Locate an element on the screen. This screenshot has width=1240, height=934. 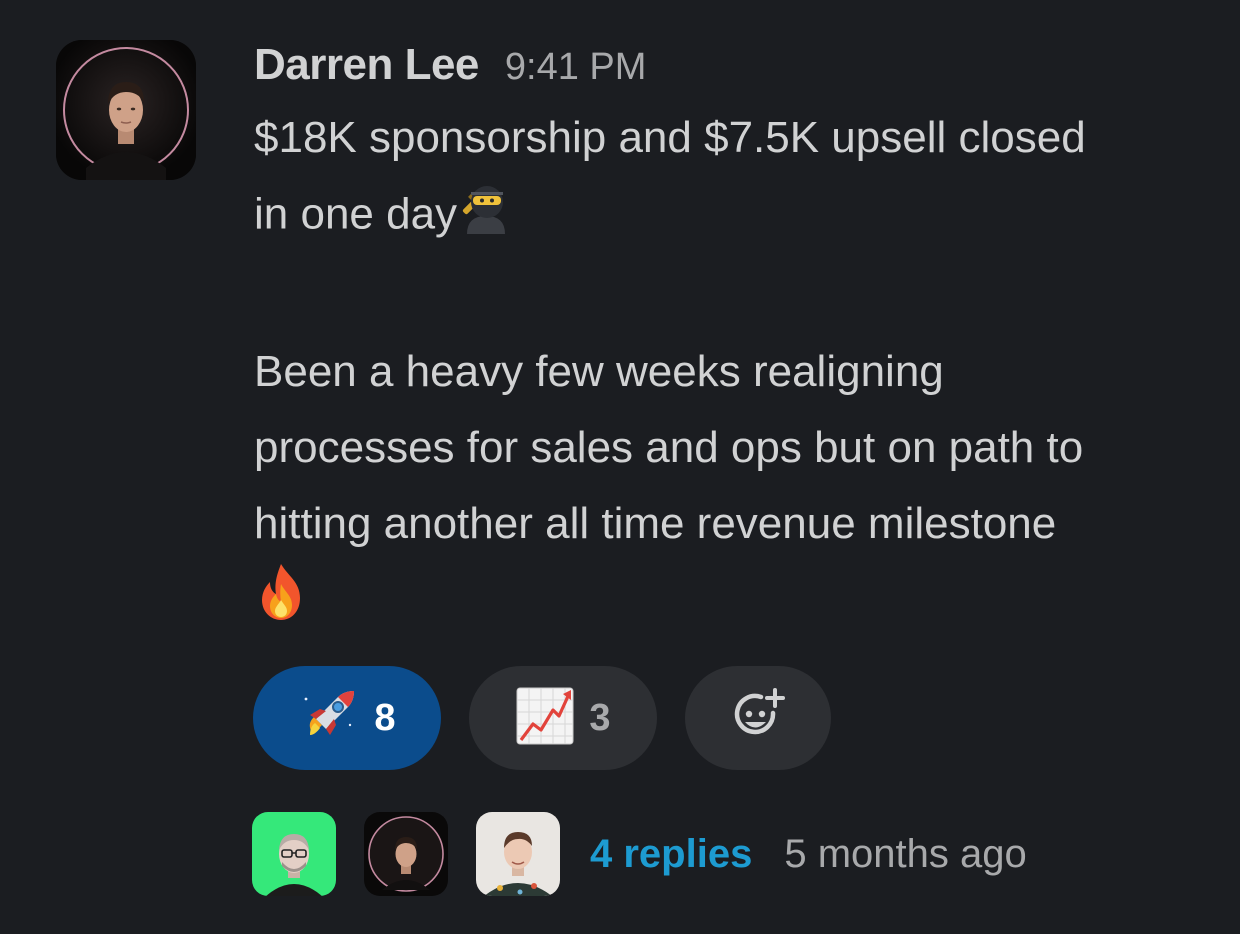
message-line is located at coordinates (734, 604).